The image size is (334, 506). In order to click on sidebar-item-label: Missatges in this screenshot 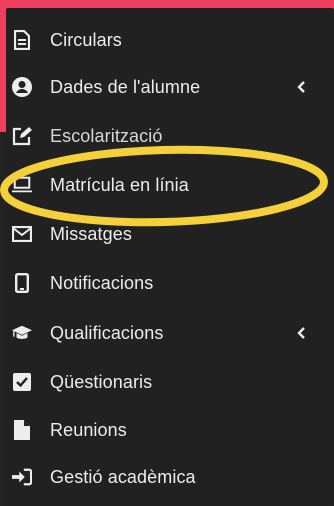, I will do `click(91, 233)`.